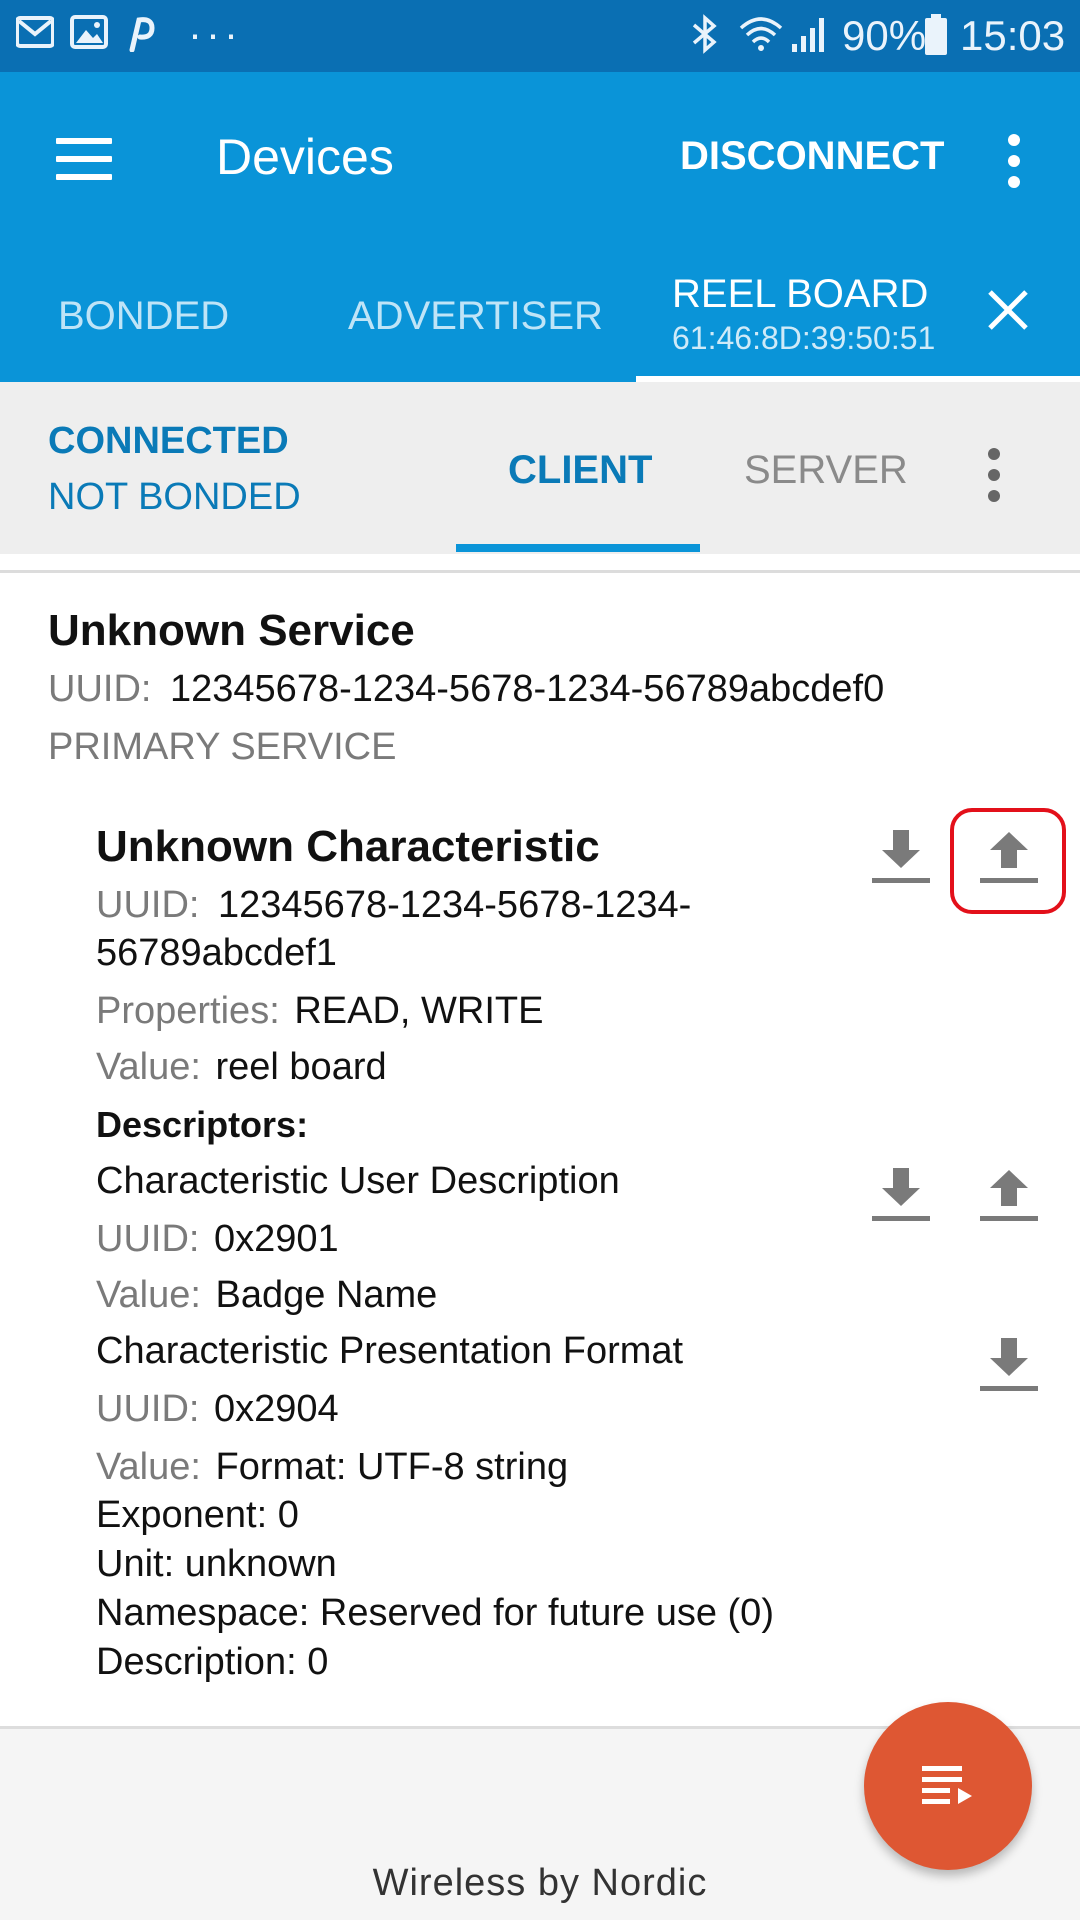  What do you see at coordinates (392, 1467) in the screenshot?
I see `descriptor-value-line: Format: UTF-8 string` at bounding box center [392, 1467].